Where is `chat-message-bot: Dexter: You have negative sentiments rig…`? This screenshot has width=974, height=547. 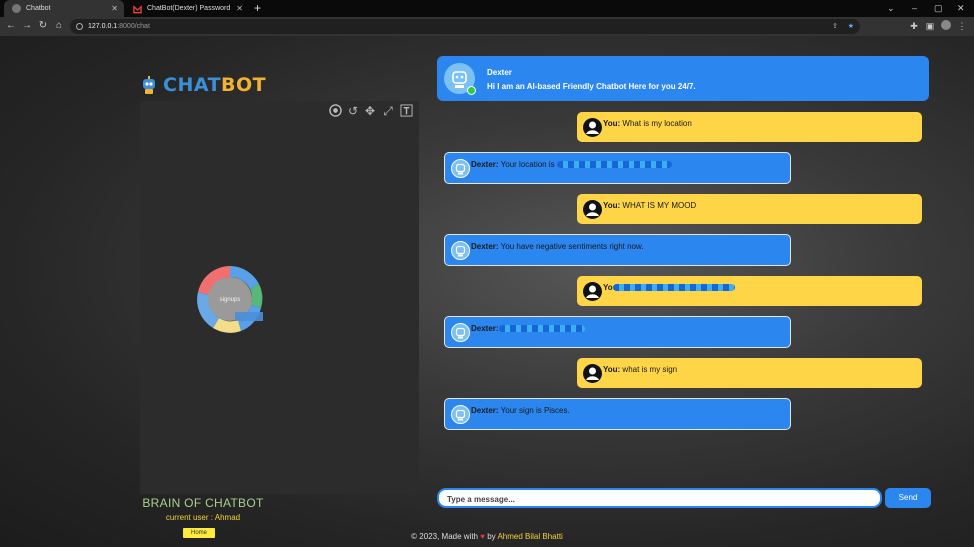
chat-message-bot: Dexter: You have negative sentiments rig… is located at coordinates (617, 250).